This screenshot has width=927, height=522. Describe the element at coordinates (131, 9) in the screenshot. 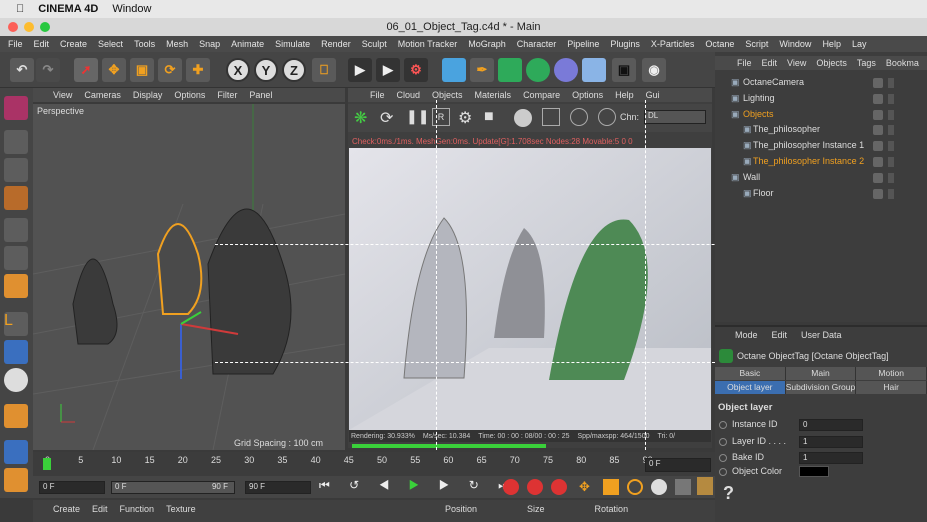

I see `mac-window-menu: Window` at that location.